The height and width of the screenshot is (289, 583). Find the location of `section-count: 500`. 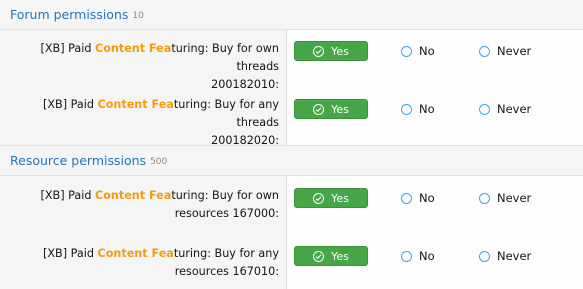

section-count: 500 is located at coordinates (159, 161).